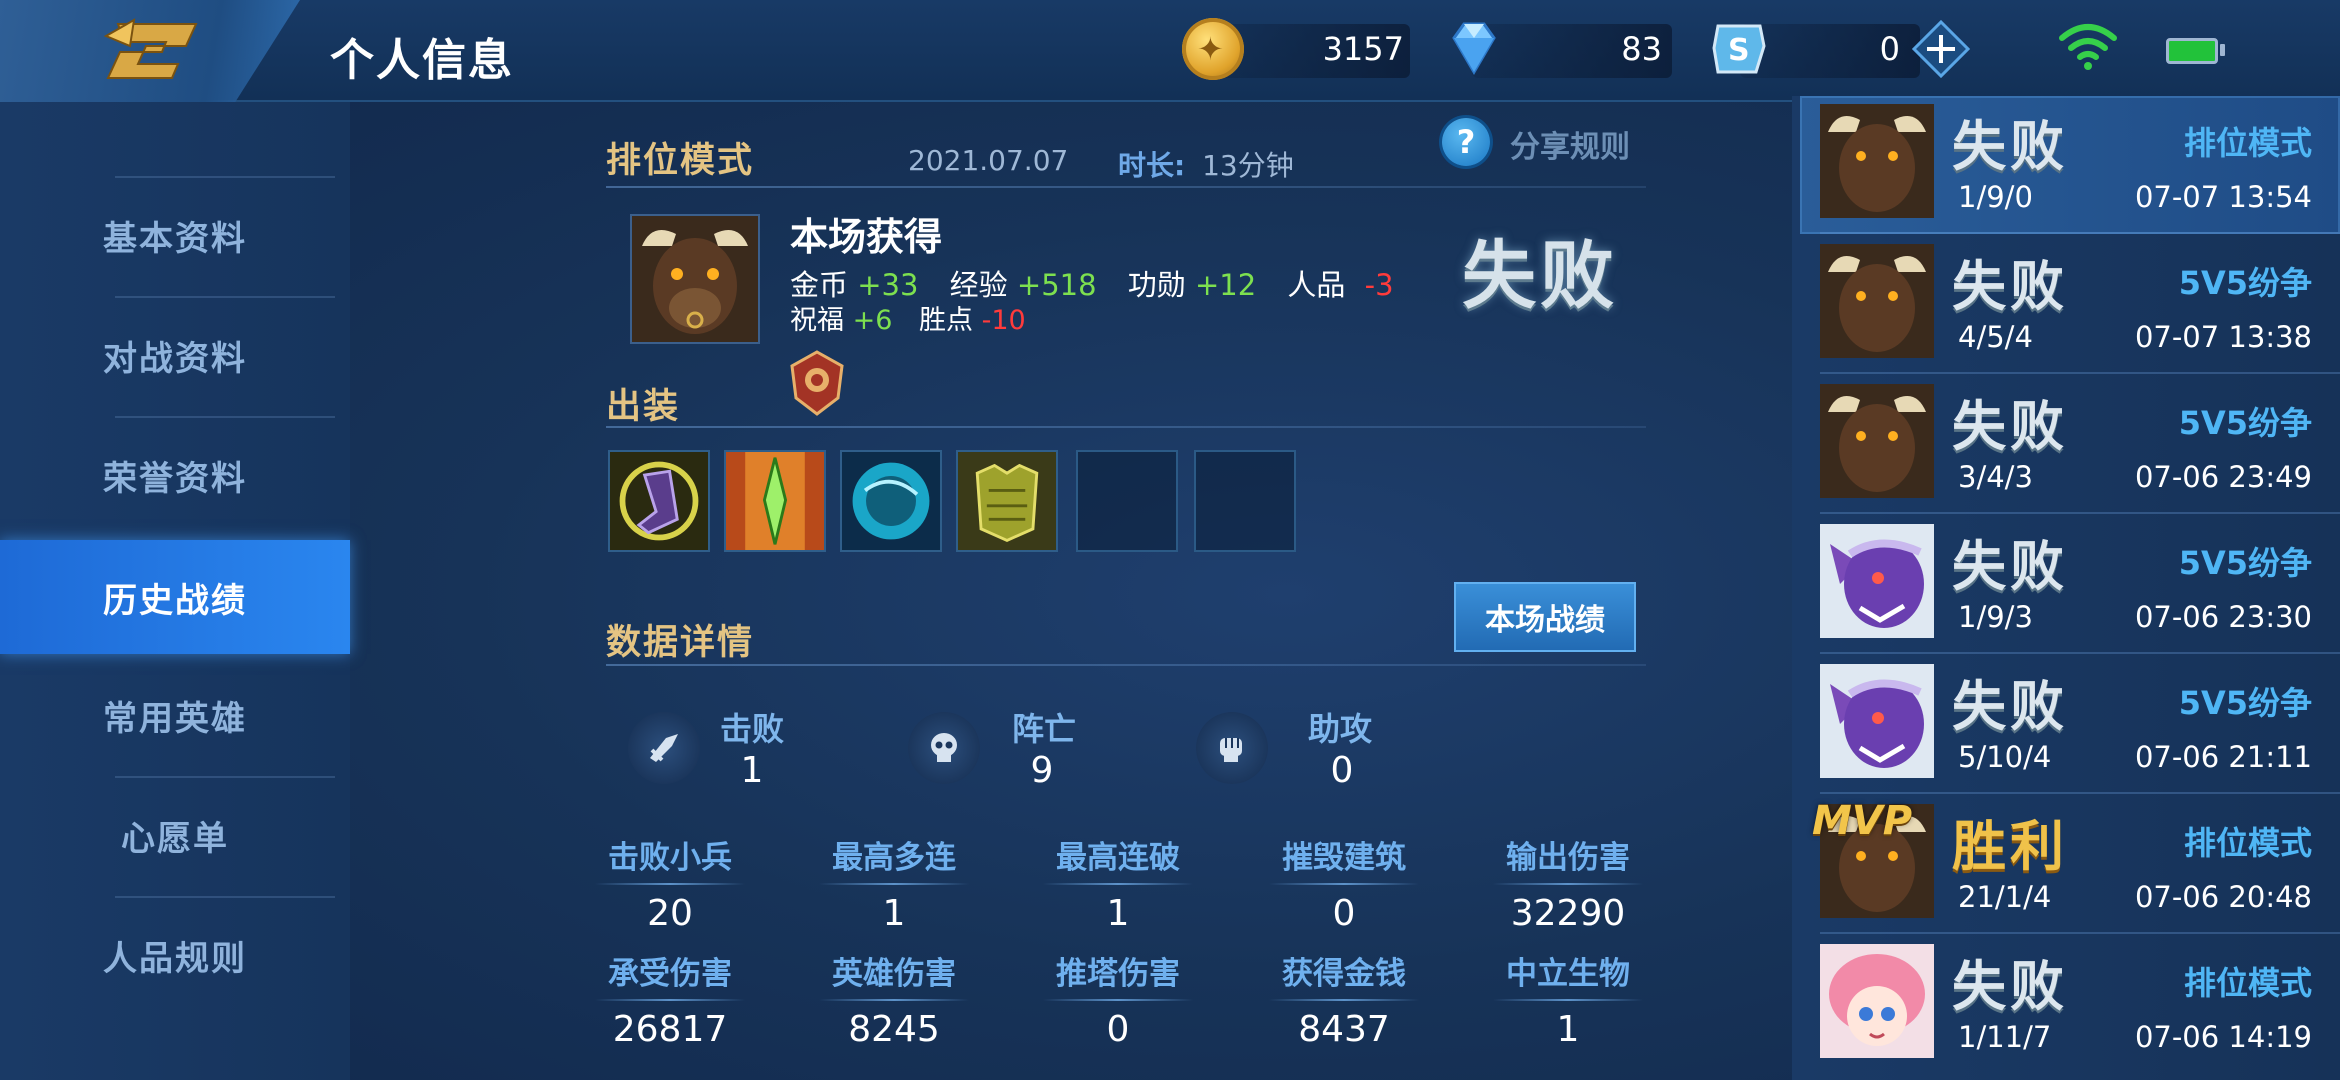  What do you see at coordinates (2070, 1005) in the screenshot?
I see `history-item: 失败 排位模式 1/11/7 07-06 14:19` at bounding box center [2070, 1005].